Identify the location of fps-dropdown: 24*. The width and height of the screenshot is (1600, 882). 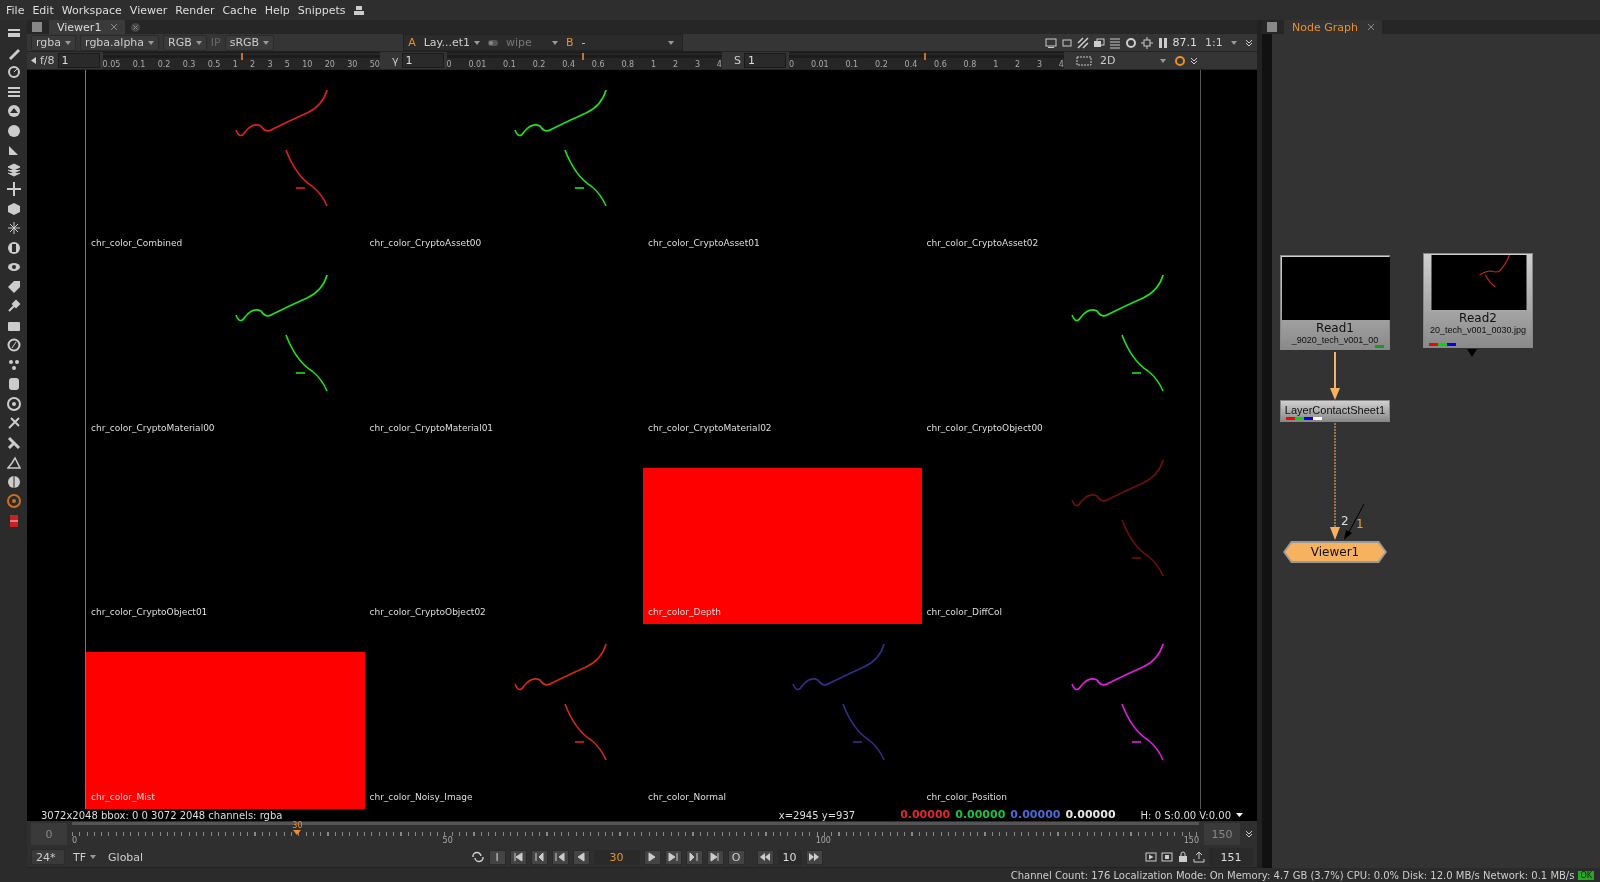
(48, 857).